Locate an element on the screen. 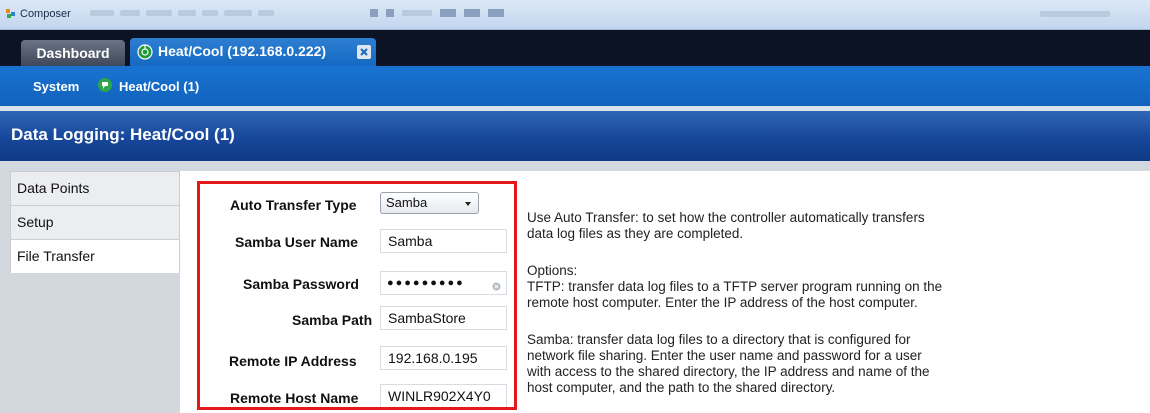 The image size is (1150, 413). zoom-control is located at coordinates (417, 13).